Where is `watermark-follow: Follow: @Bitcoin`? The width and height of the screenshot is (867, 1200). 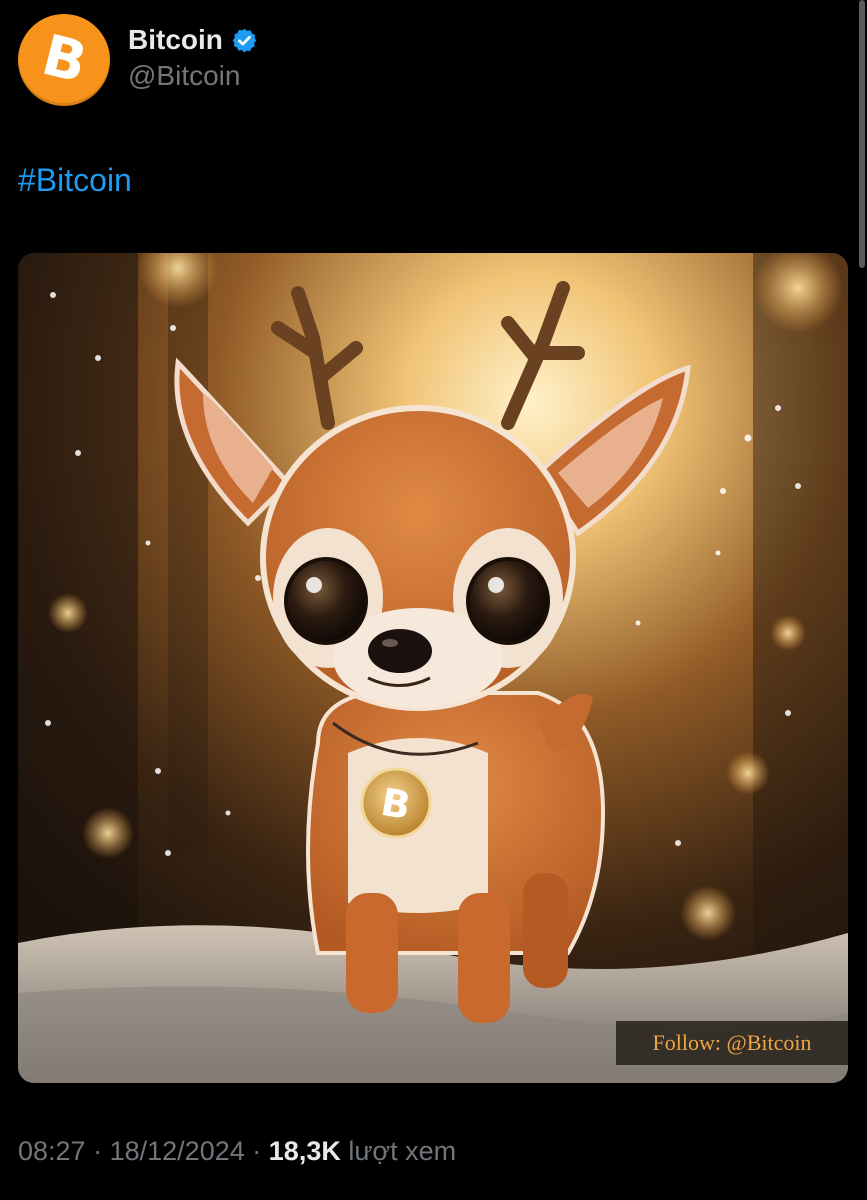
watermark-follow: Follow: @Bitcoin is located at coordinates (732, 1043).